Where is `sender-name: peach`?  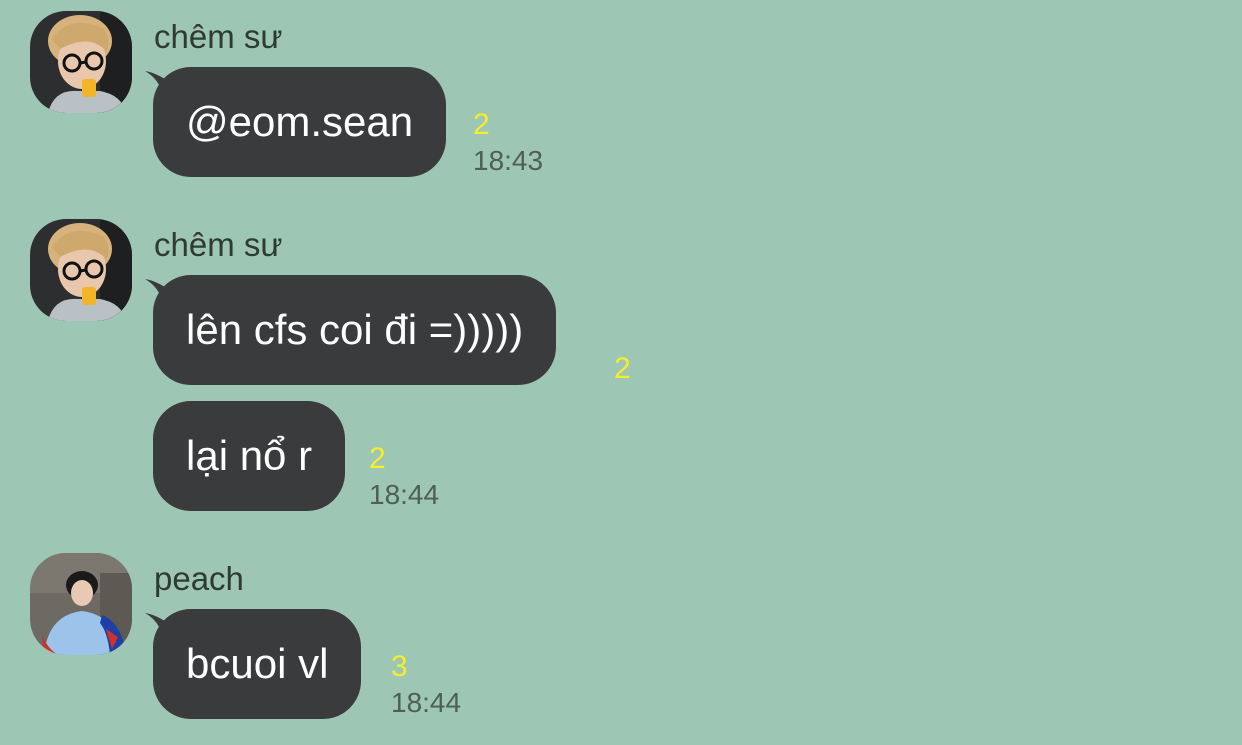
sender-name: peach is located at coordinates (199, 578).